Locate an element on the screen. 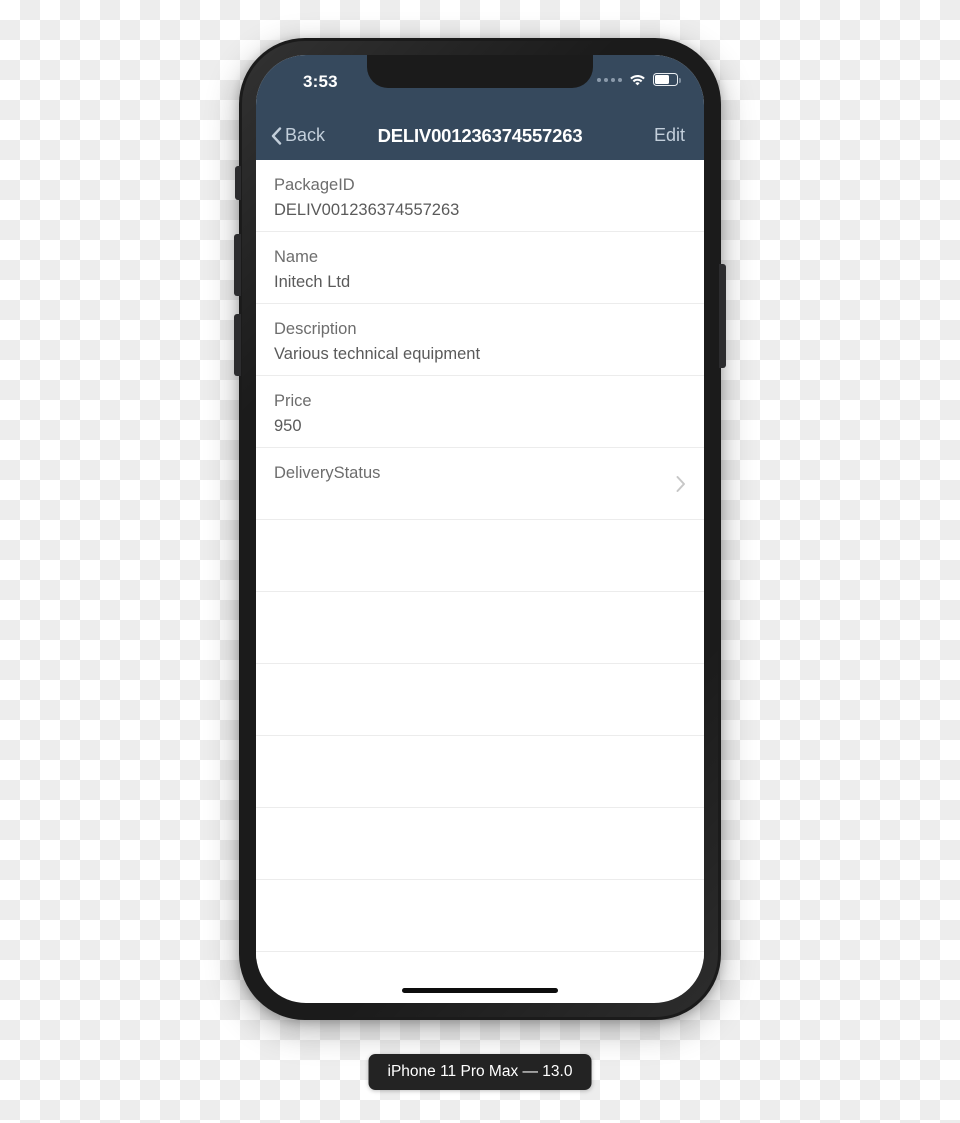  row-label: Description is located at coordinates (315, 329).